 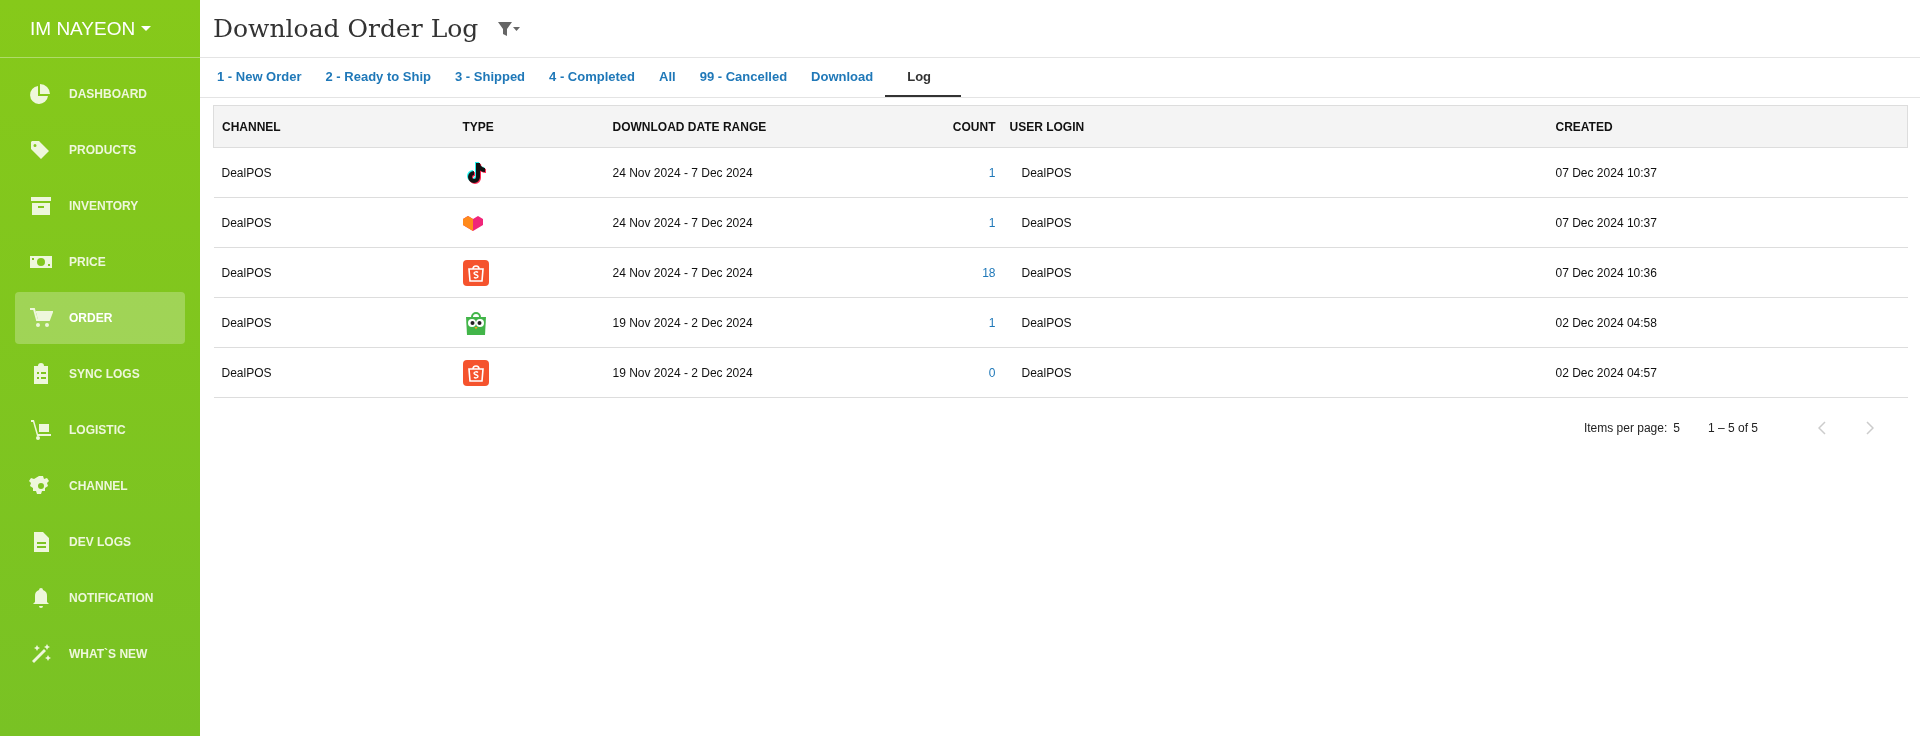 What do you see at coordinates (41, 430) in the screenshot?
I see `hand-truck-icon` at bounding box center [41, 430].